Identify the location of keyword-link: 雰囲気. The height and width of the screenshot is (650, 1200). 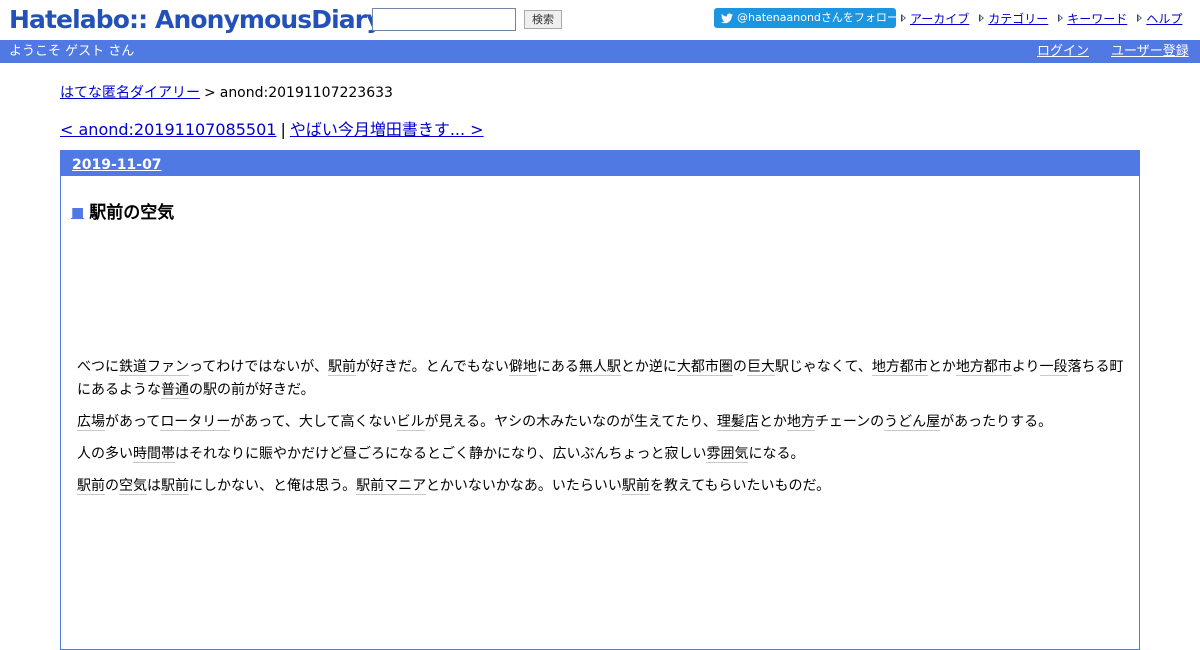
(727, 454).